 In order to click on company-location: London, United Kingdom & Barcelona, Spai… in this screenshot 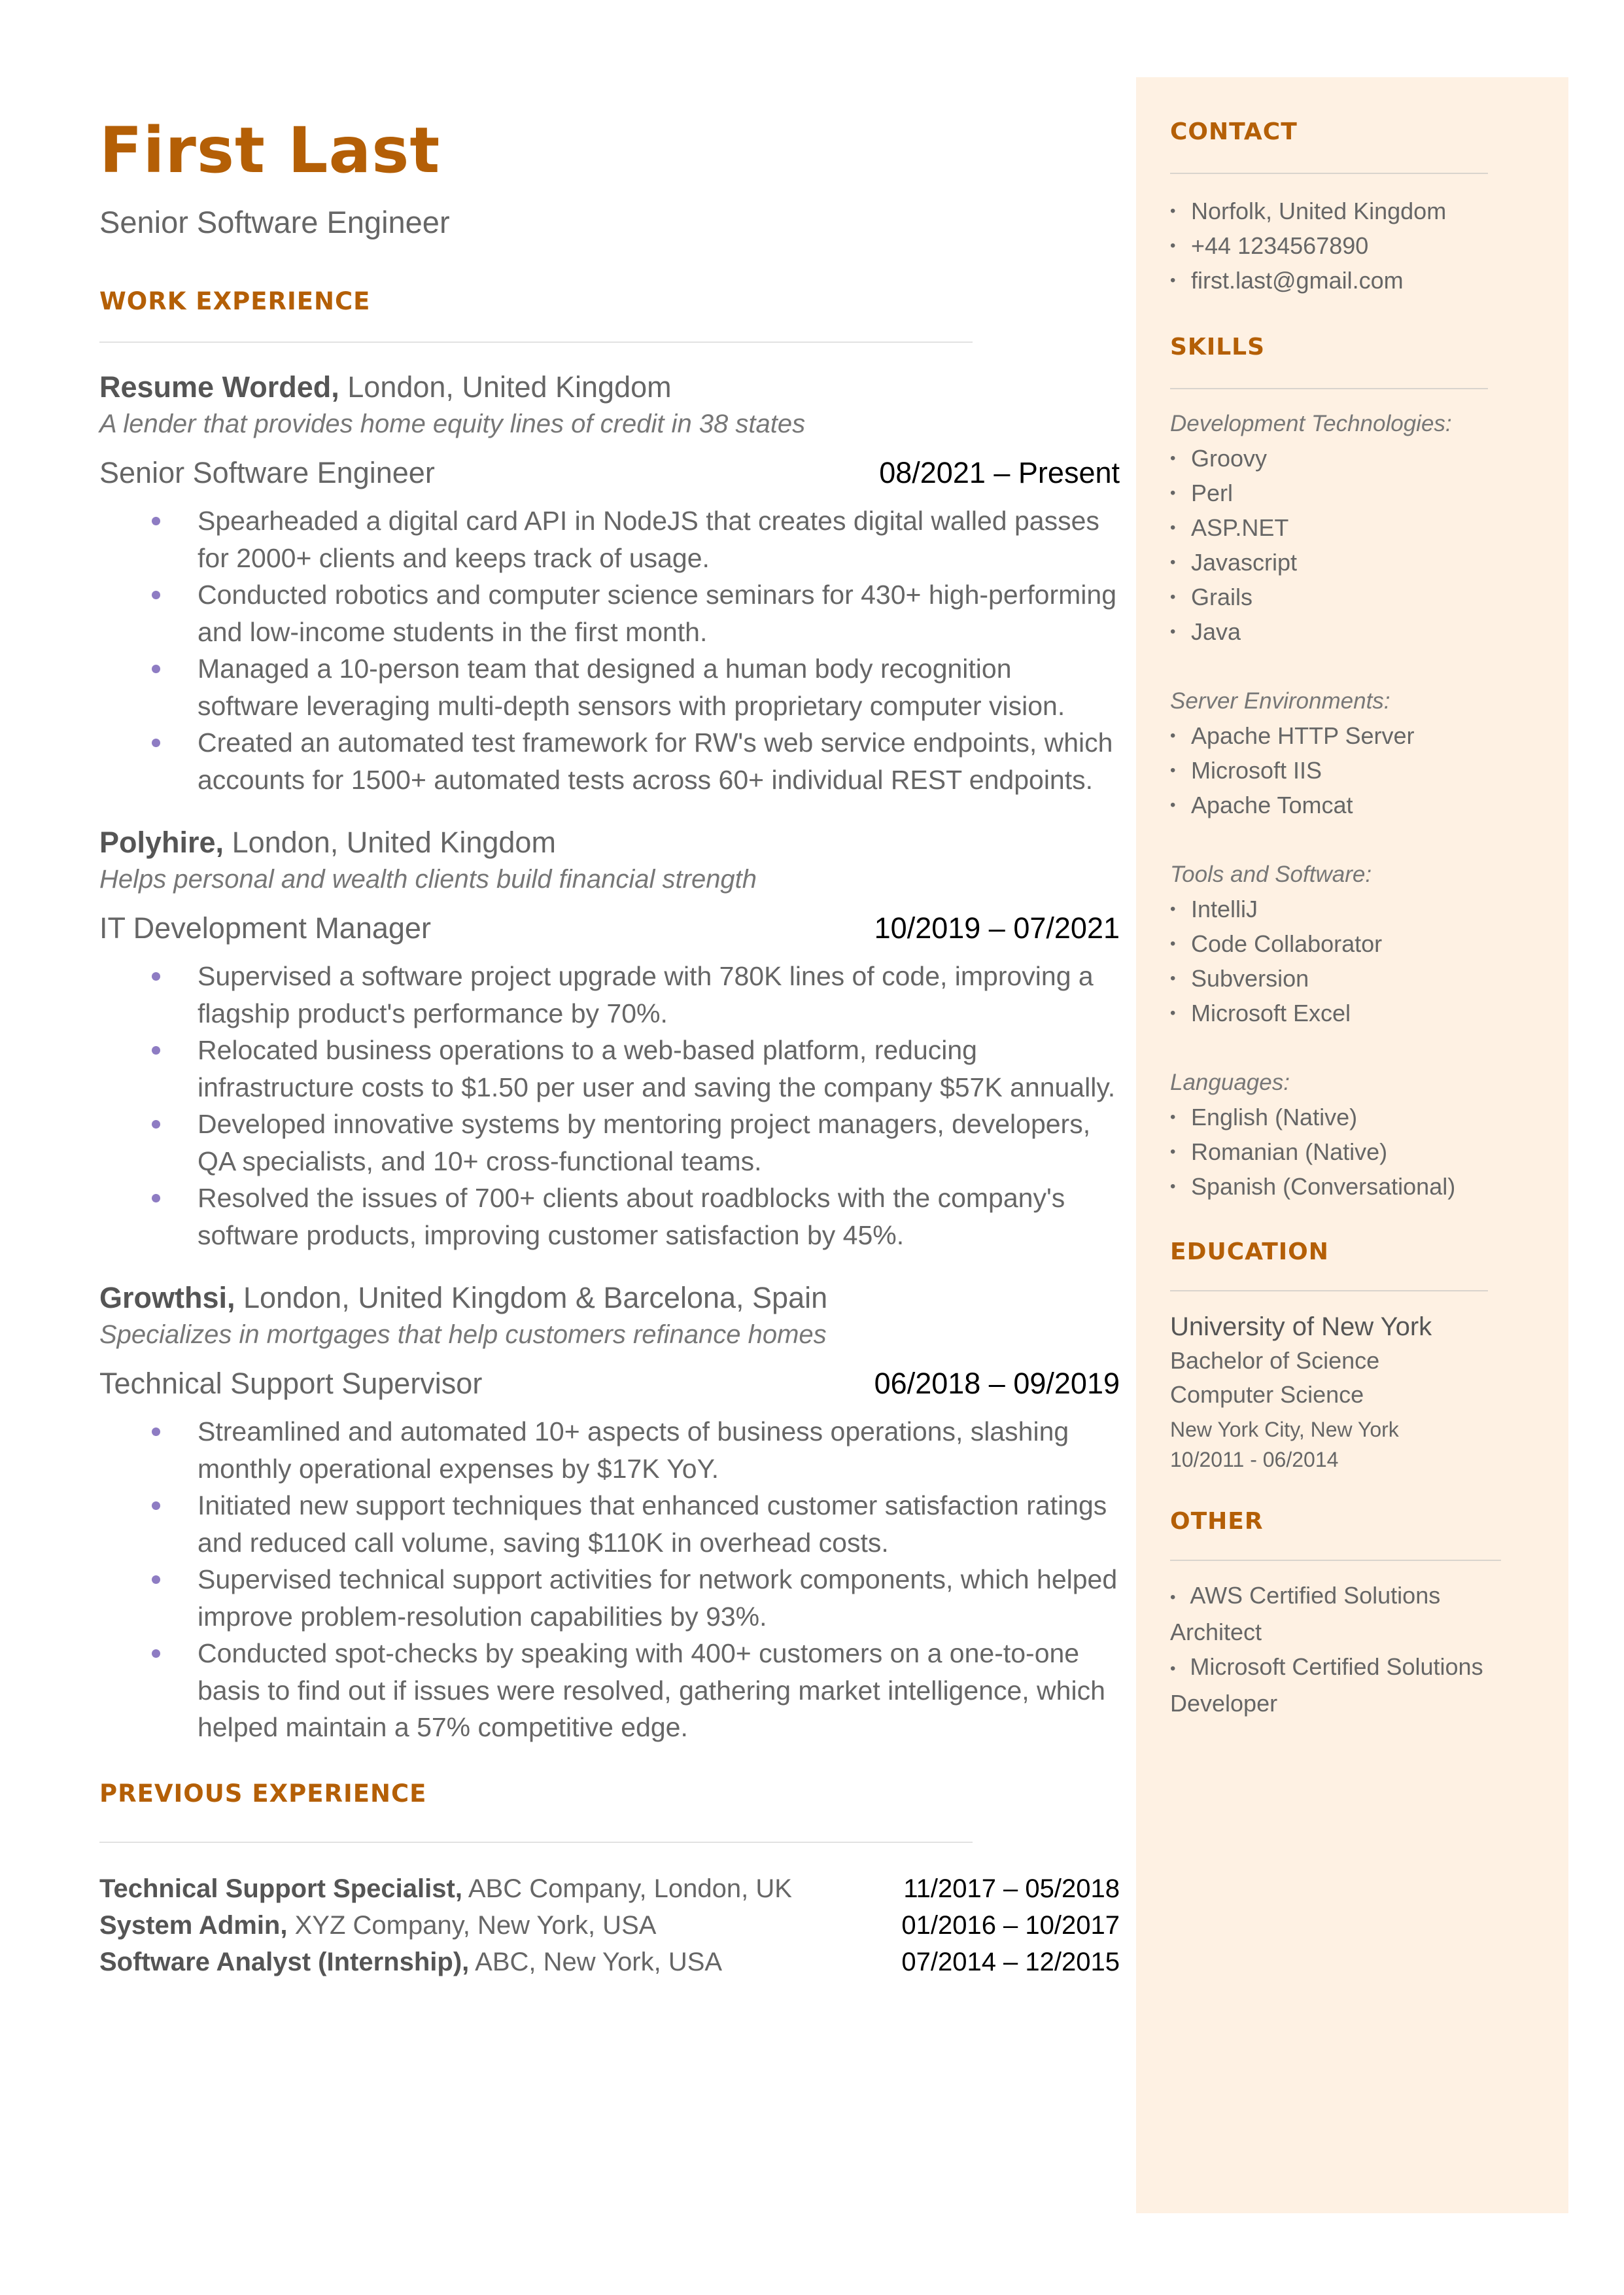, I will do `click(535, 1297)`.